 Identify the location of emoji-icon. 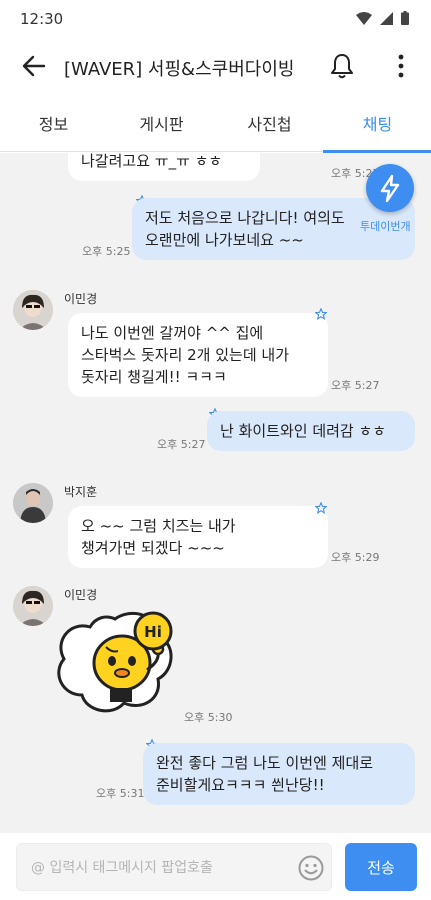
(311, 868).